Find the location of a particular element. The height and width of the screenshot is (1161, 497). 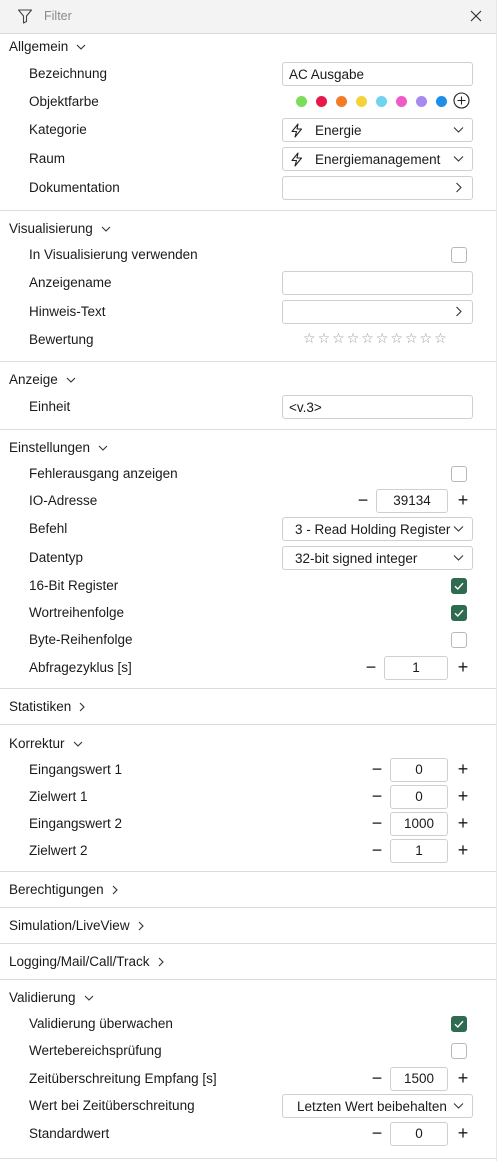

add-color-icon is located at coordinates (461, 100).